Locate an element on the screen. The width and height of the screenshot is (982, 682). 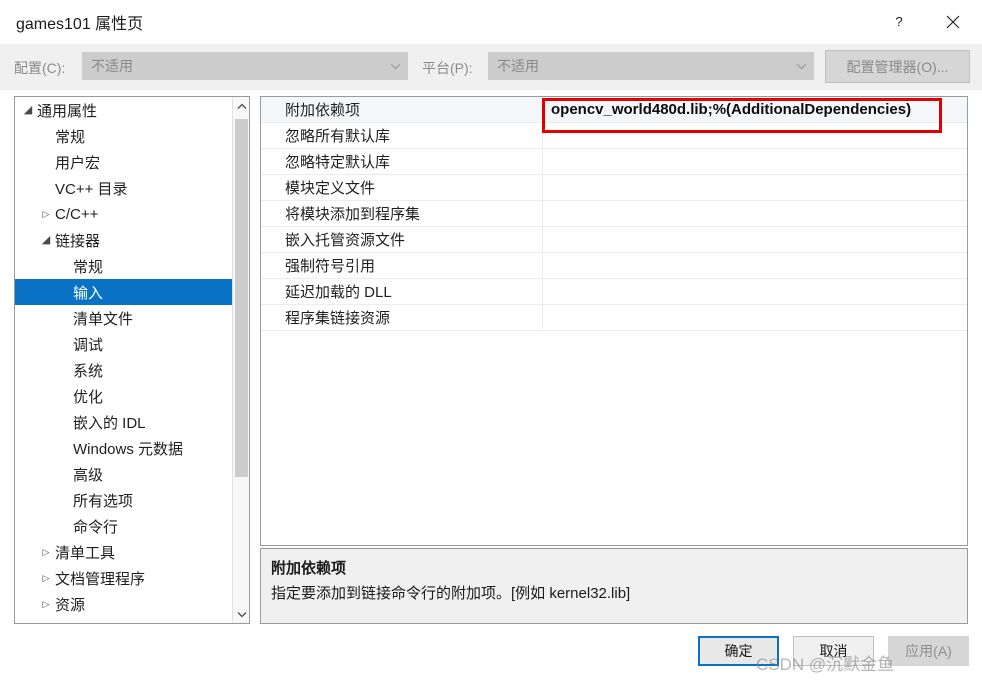
ok-button: 确定 is located at coordinates (738, 651).